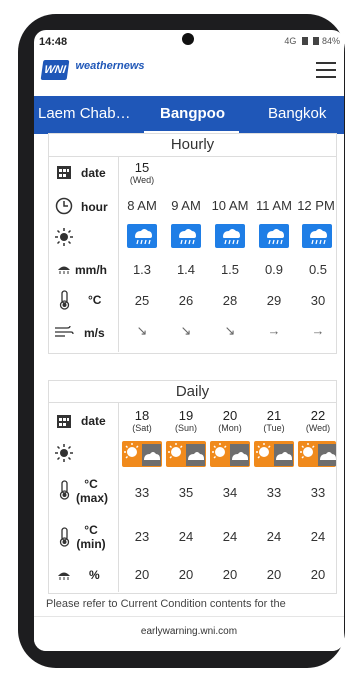 The image size is (347, 673). Describe the element at coordinates (185, 428) in the screenshot. I see `day-weekday: (Sun)` at that location.